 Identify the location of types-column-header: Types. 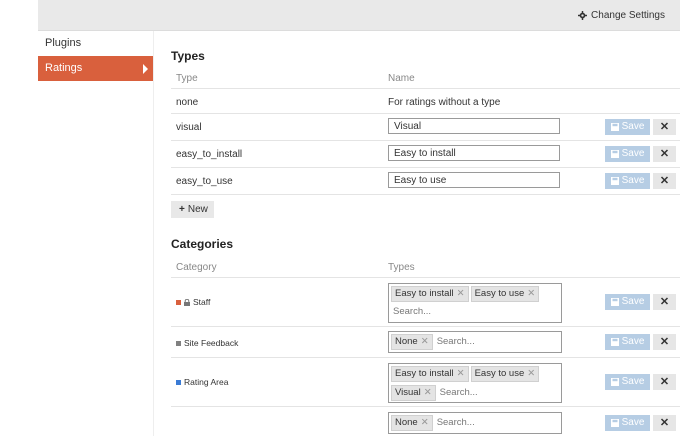
(401, 267).